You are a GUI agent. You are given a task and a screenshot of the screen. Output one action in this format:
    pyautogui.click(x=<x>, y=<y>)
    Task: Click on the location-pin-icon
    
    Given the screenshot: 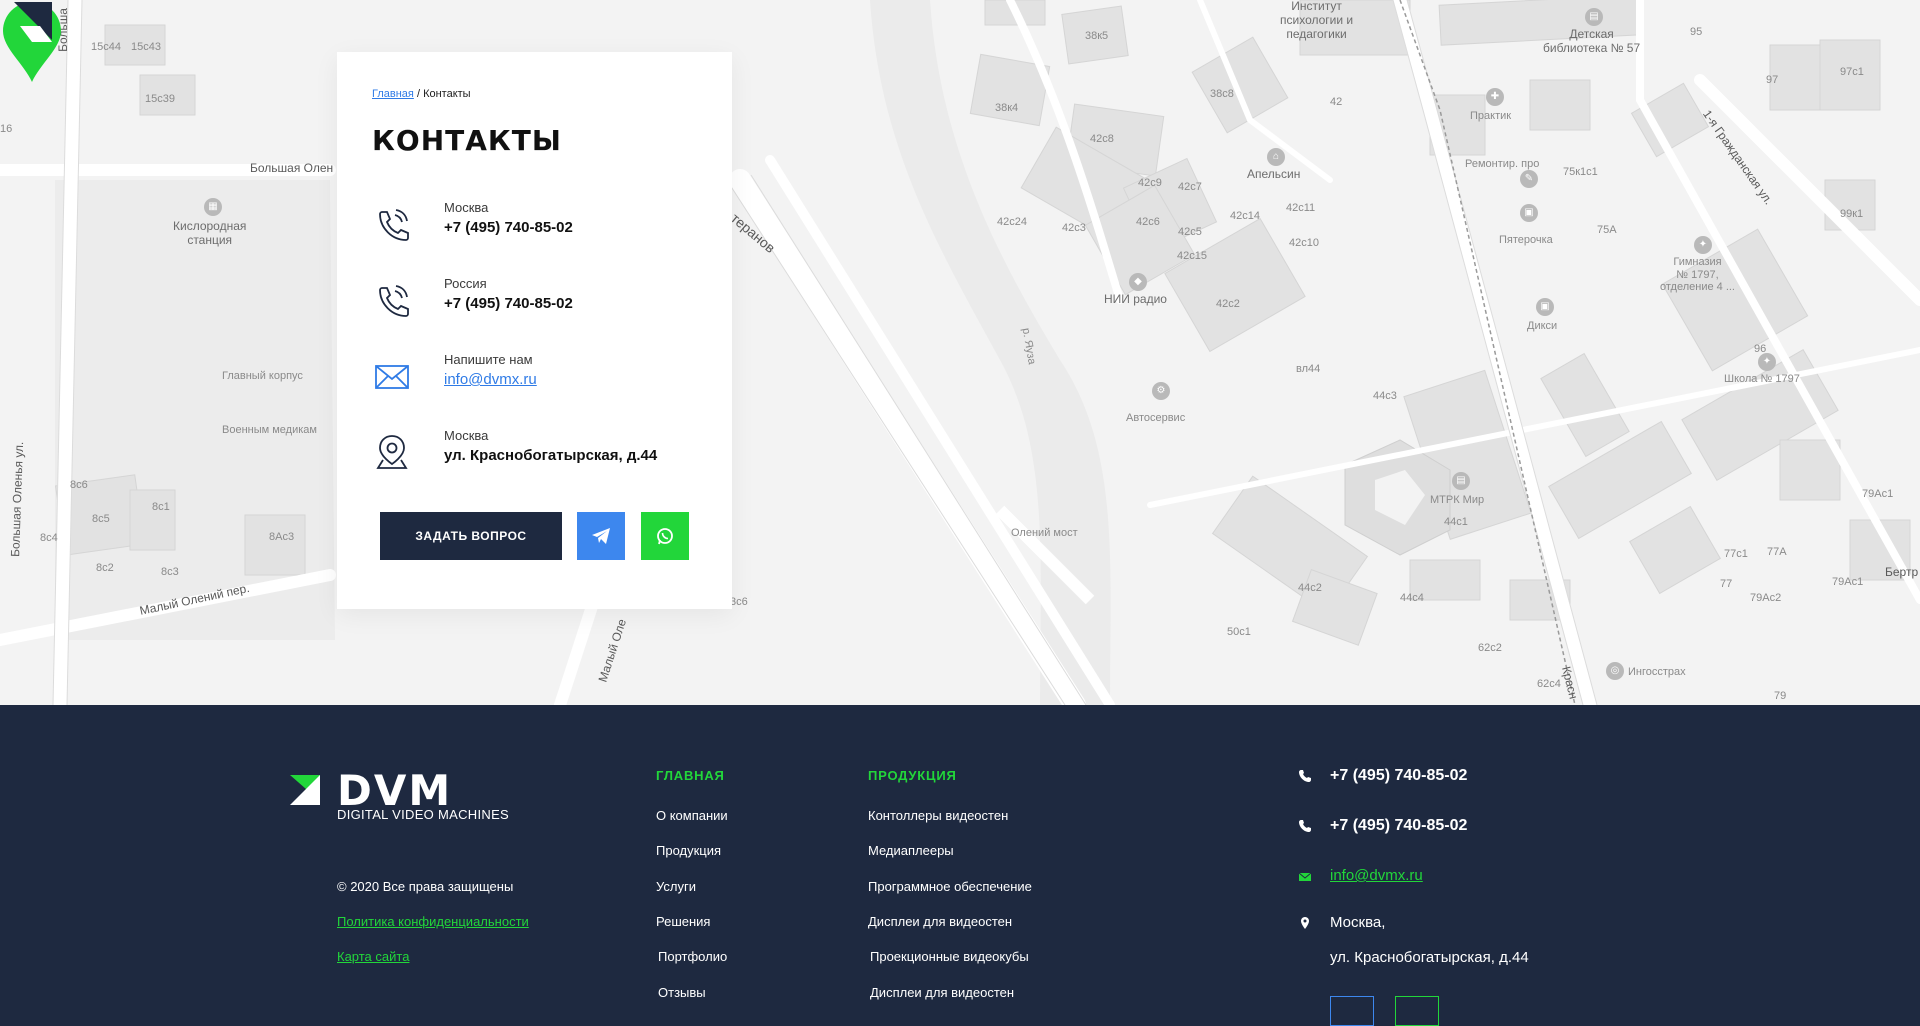 What is the action you would take?
    pyautogui.click(x=392, y=452)
    